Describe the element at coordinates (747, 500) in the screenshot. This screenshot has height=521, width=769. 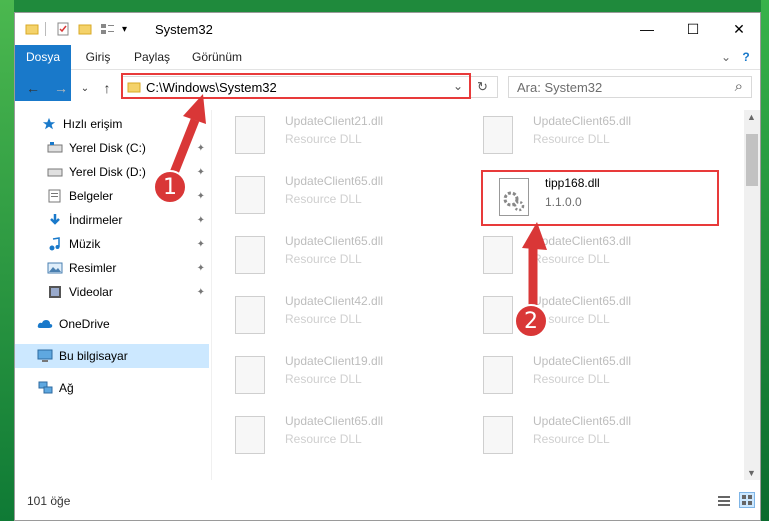
I see `large-icons-view-icon` at that location.